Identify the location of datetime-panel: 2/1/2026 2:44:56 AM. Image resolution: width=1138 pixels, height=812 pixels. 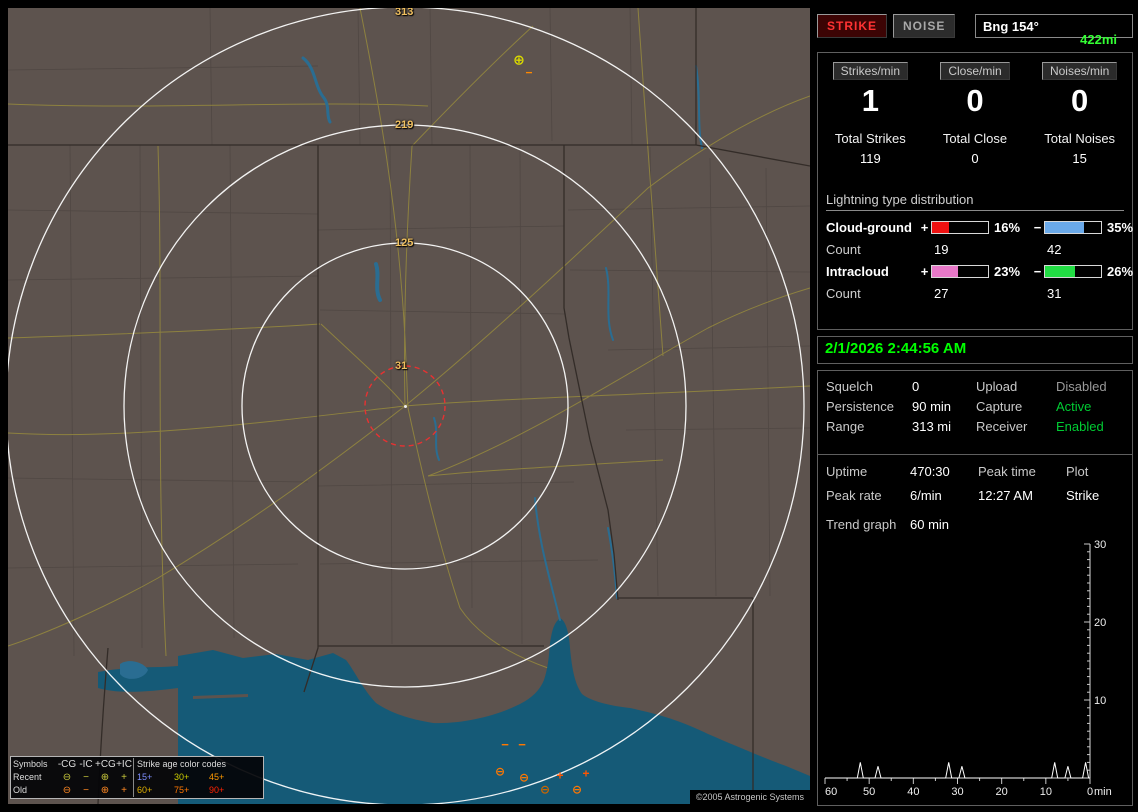
(975, 350).